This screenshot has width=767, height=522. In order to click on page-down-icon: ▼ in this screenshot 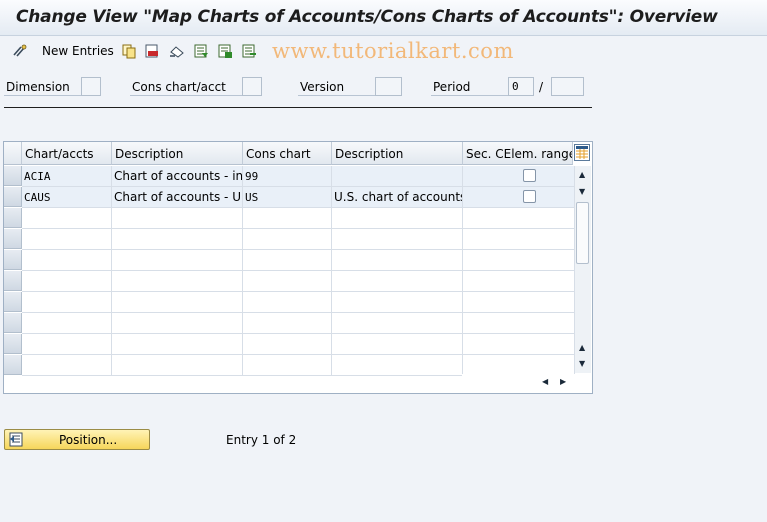, I will do `click(582, 364)`.